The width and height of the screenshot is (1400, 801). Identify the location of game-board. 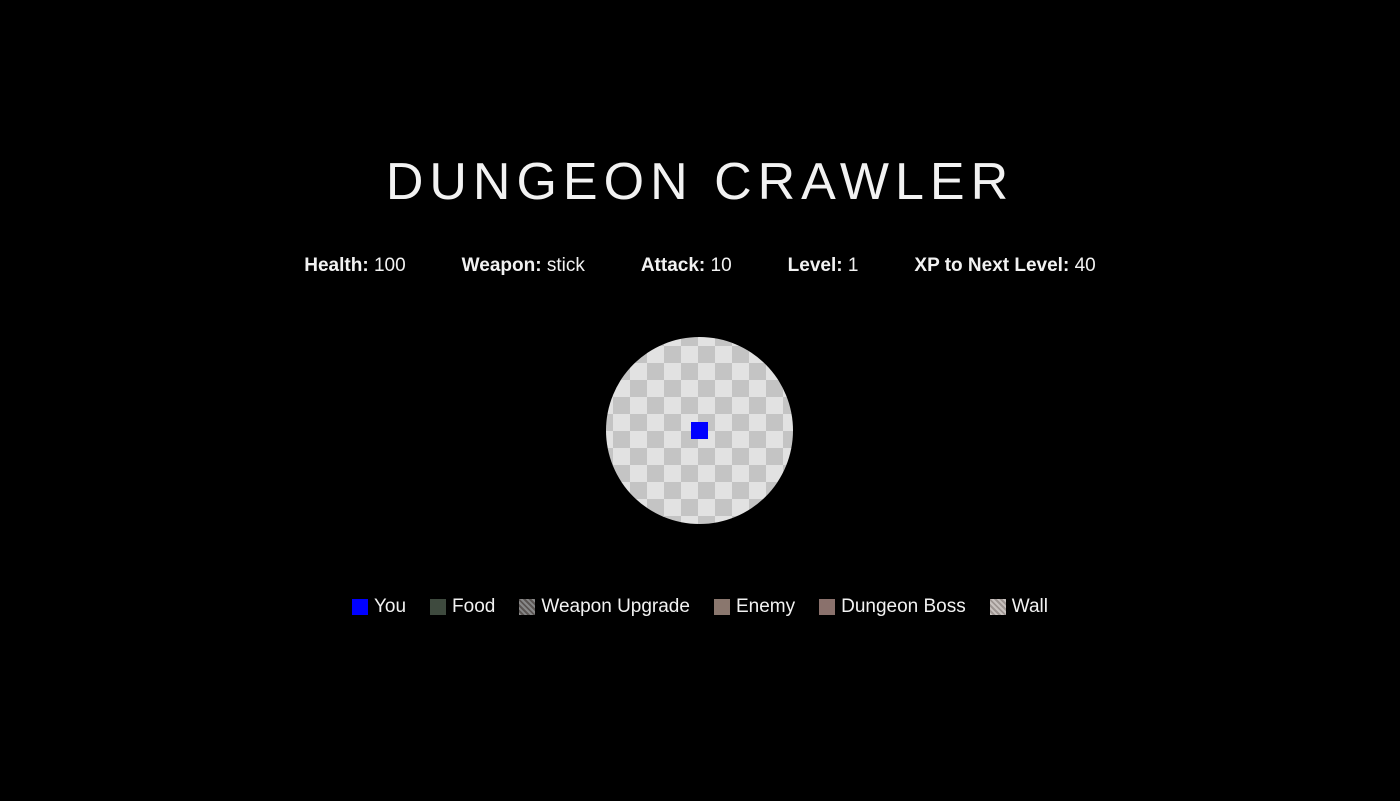
(699, 430).